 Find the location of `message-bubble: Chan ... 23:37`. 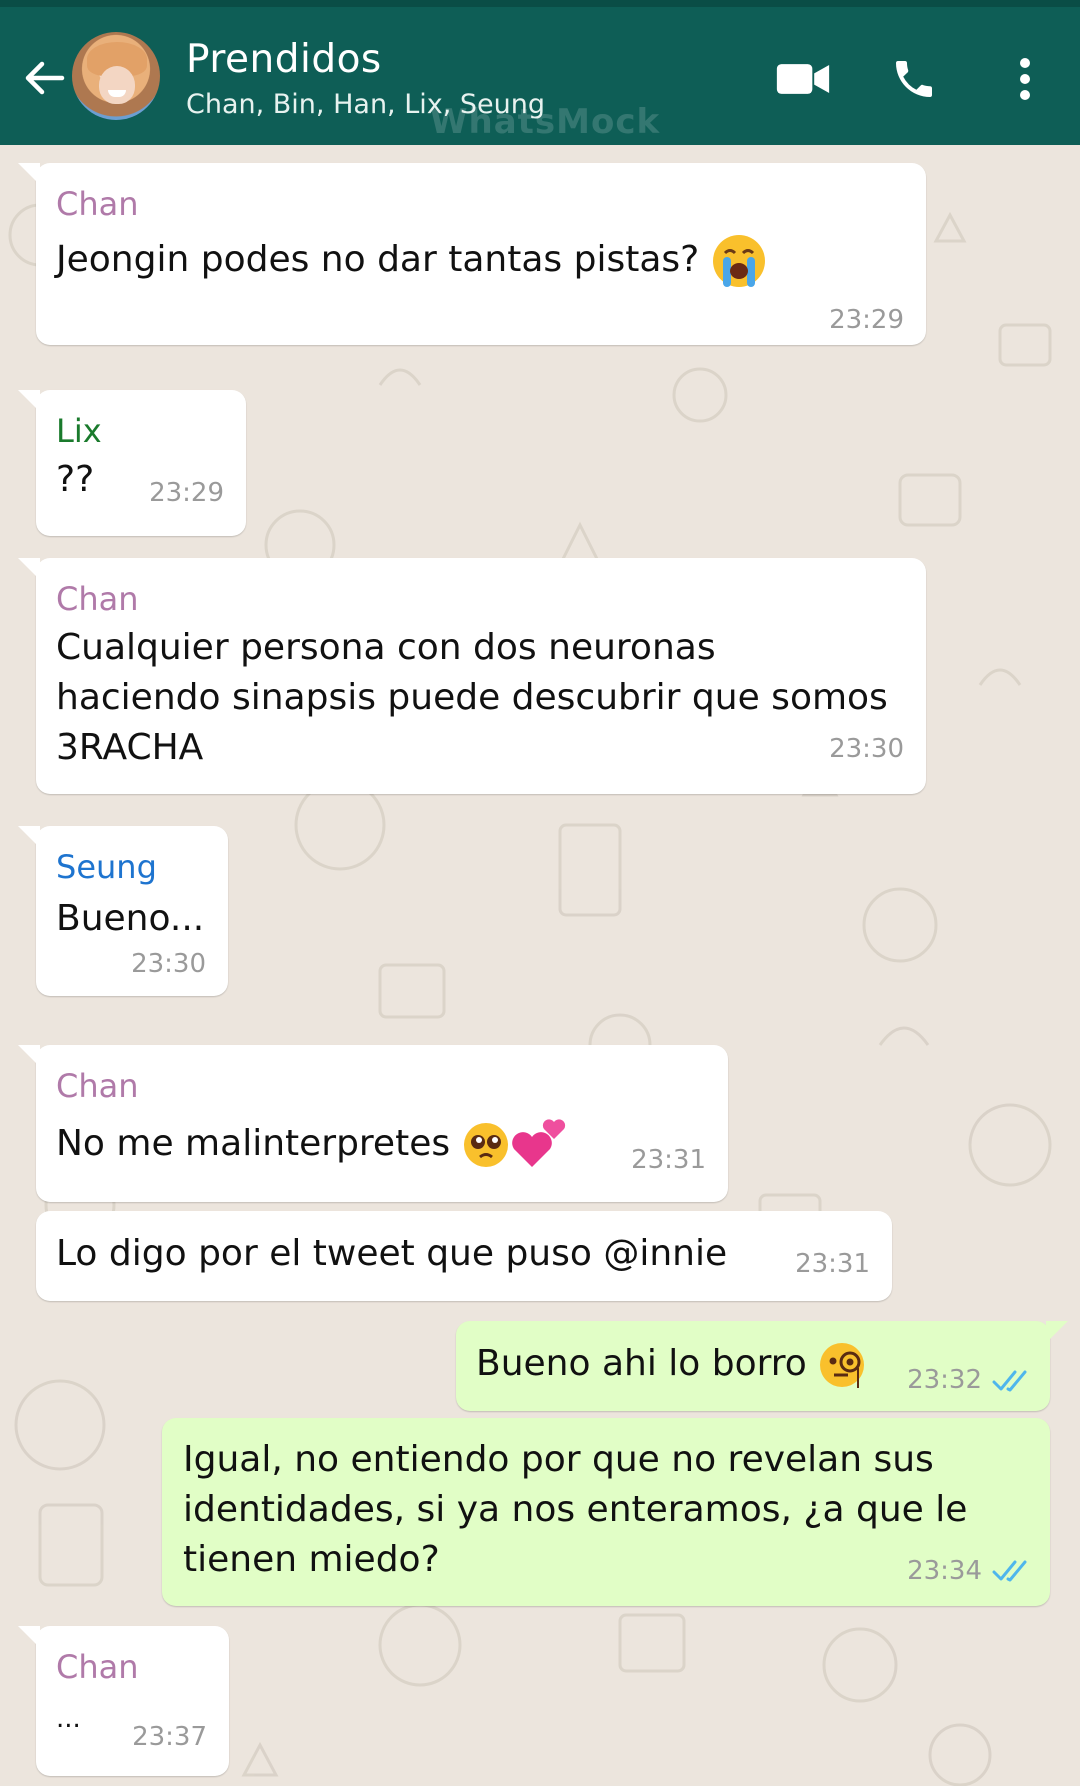

message-bubble: Chan ... 23:37 is located at coordinates (123, 1701).